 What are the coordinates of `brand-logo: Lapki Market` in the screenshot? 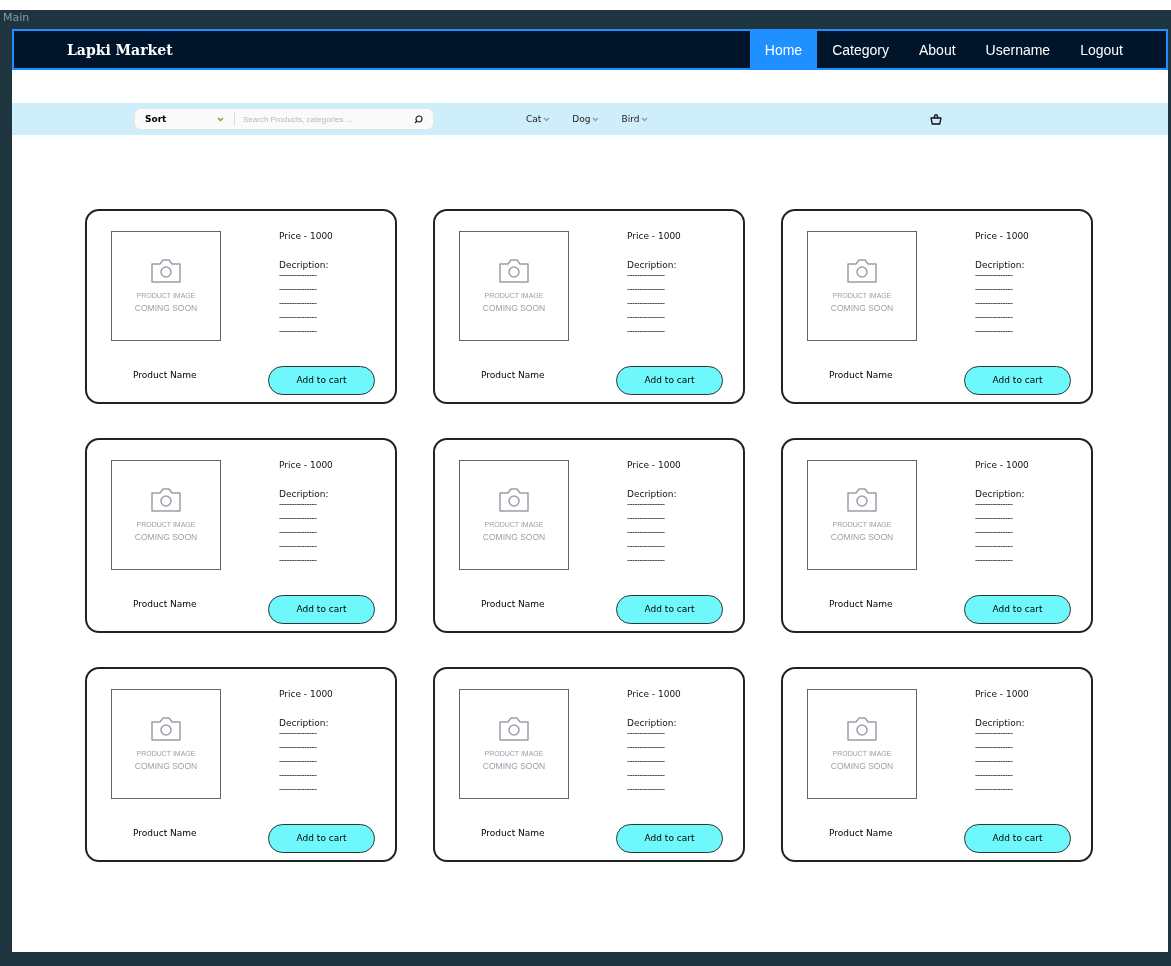 It's located at (120, 49).